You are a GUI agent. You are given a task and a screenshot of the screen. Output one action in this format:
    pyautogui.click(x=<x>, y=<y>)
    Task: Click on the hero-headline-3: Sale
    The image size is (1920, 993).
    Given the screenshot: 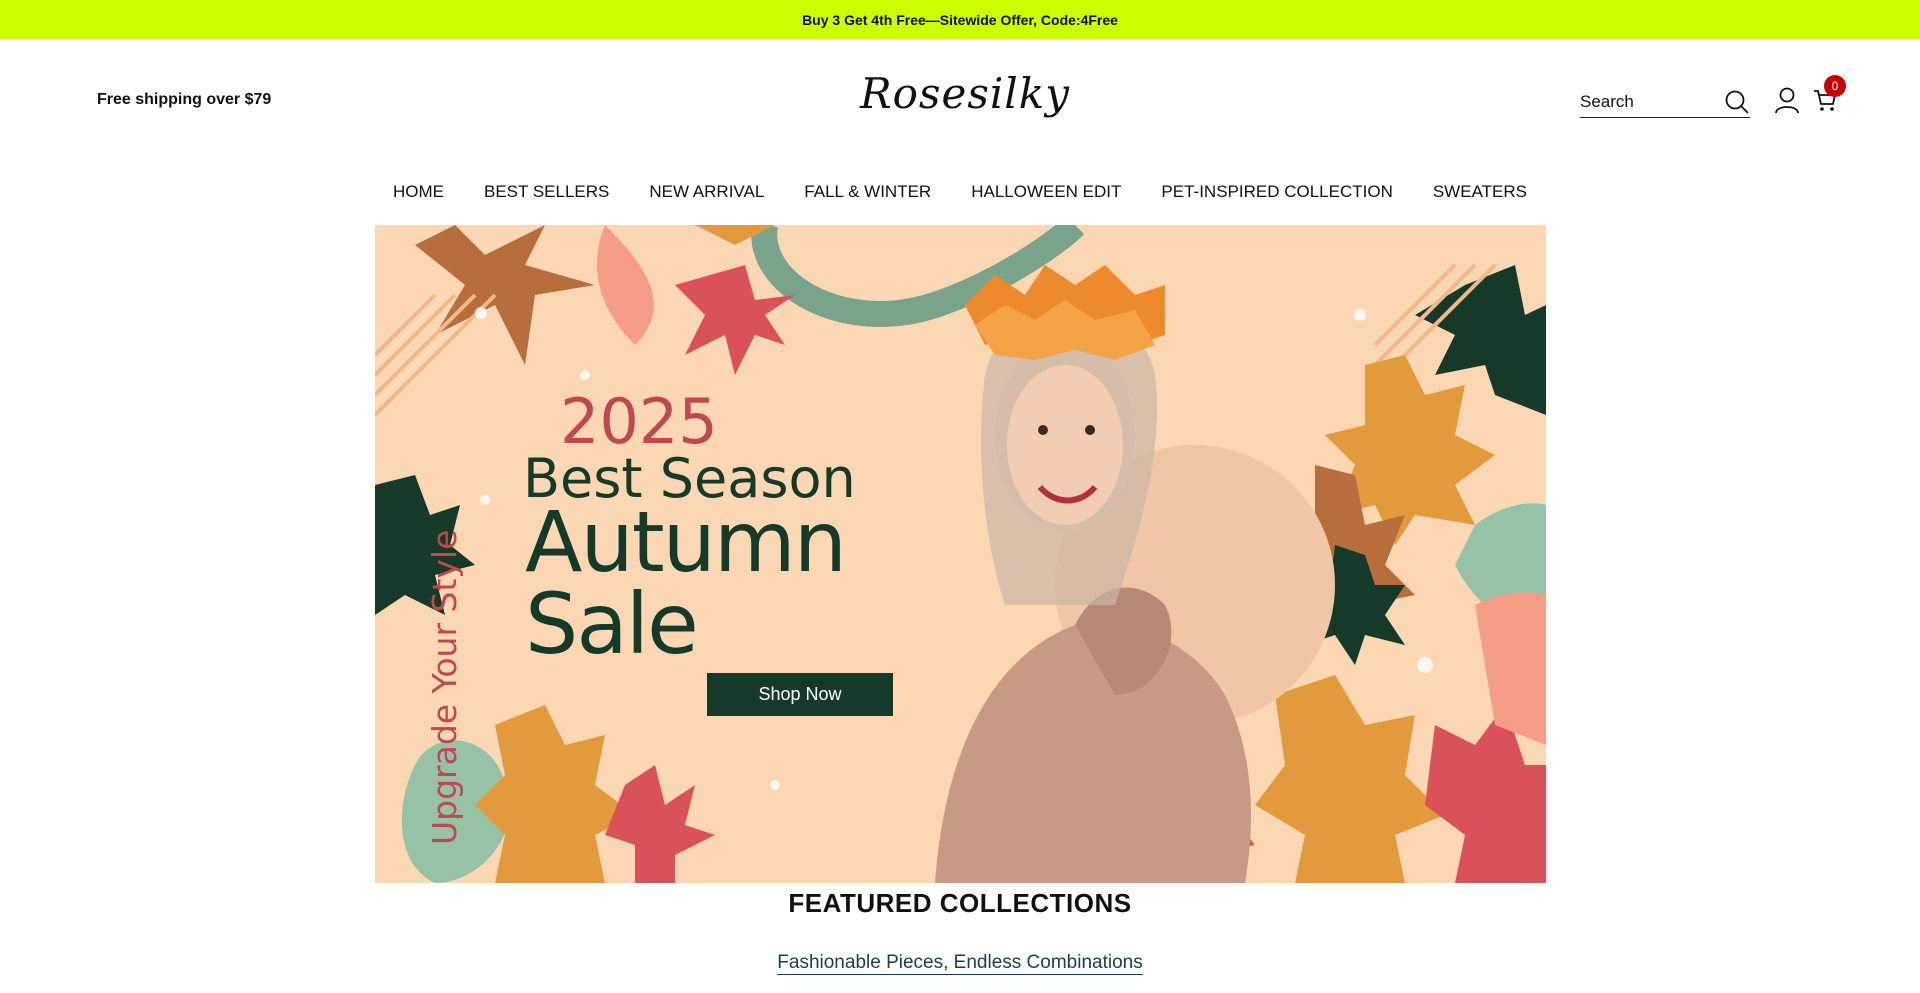 What is the action you would take?
    pyautogui.click(x=612, y=624)
    